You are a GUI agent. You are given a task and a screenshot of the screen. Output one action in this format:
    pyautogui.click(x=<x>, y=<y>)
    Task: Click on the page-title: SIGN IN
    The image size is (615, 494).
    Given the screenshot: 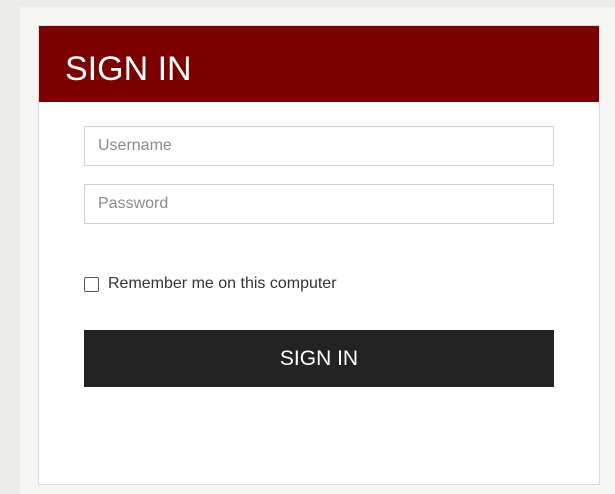 What is the action you would take?
    pyautogui.click(x=128, y=69)
    